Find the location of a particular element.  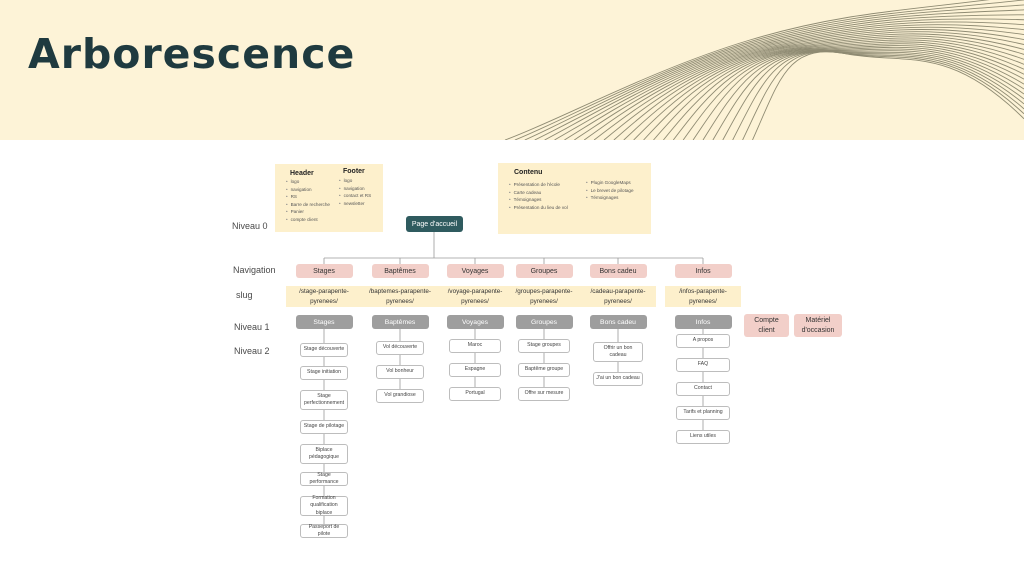

level2-node: Stage groupes is located at coordinates (544, 346).